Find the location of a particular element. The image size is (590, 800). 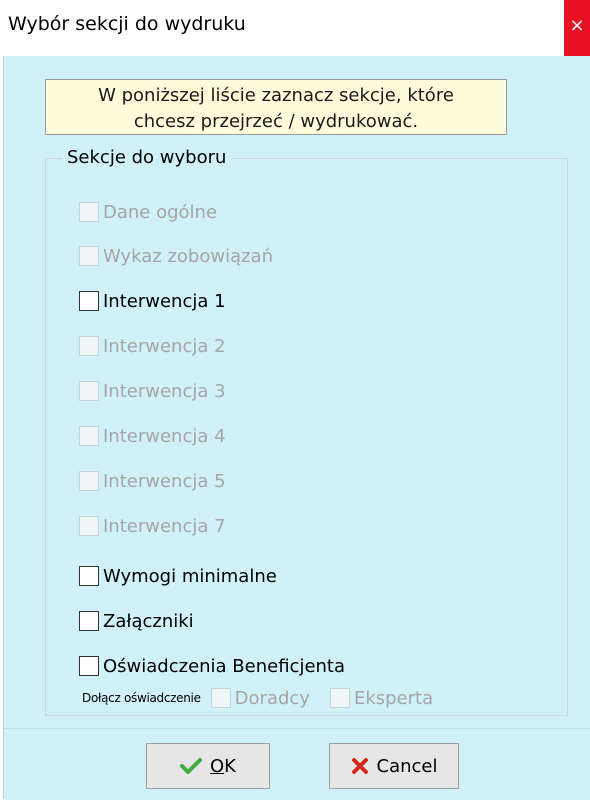

checkbox-interwencja-3: Interwencja 3 is located at coordinates (152, 391).